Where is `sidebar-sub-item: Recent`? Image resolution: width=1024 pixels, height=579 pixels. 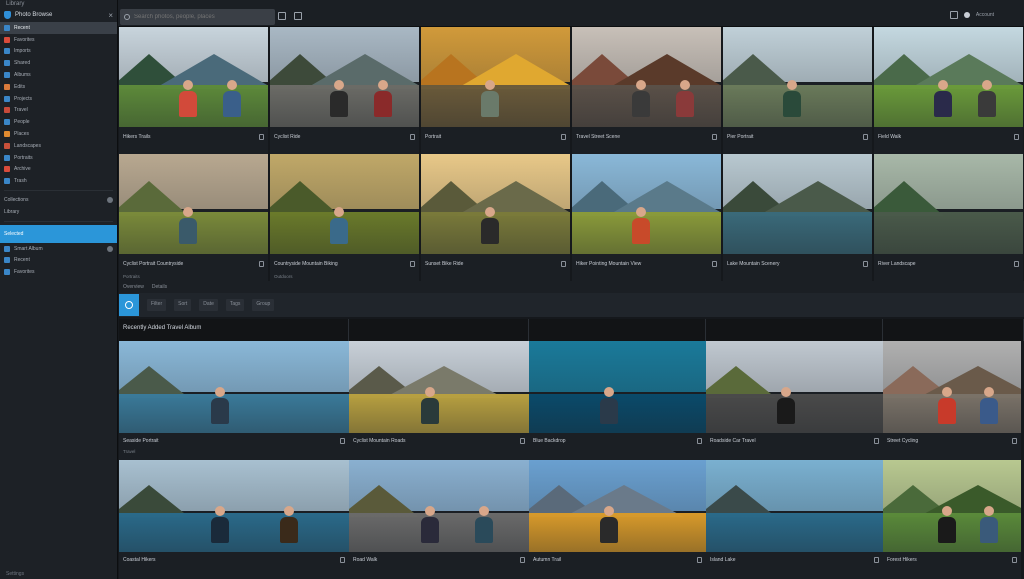 sidebar-sub-item: Recent is located at coordinates (58, 261).